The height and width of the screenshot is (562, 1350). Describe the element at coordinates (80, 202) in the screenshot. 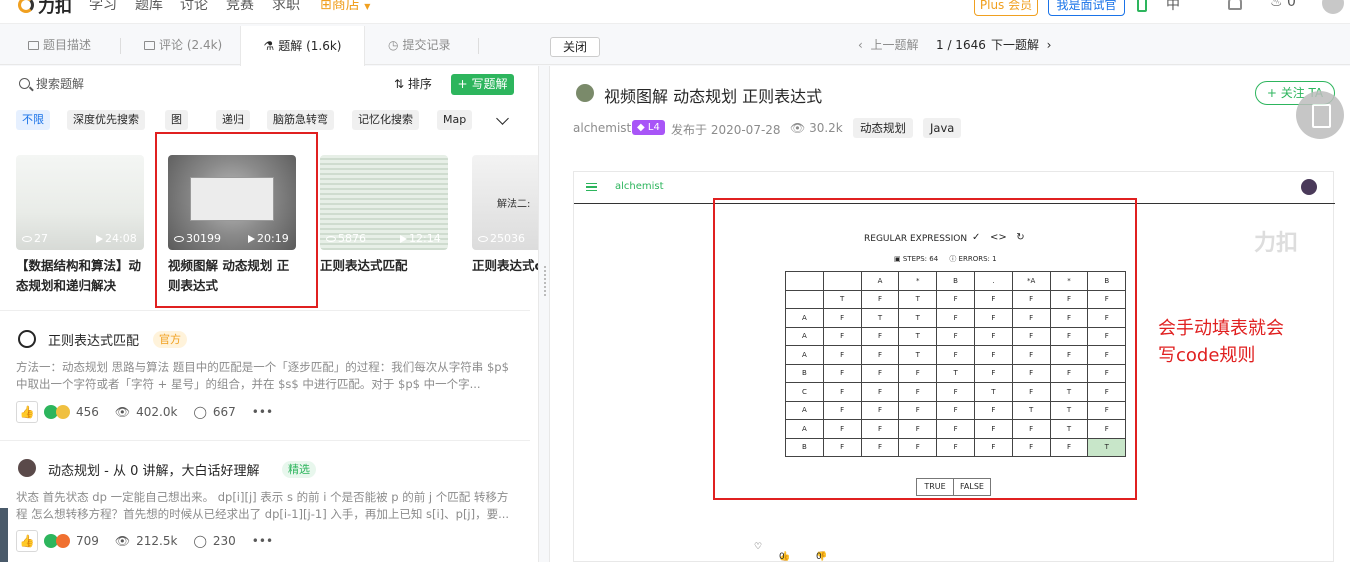

I see `video-thumbnail: 27 24:08` at that location.